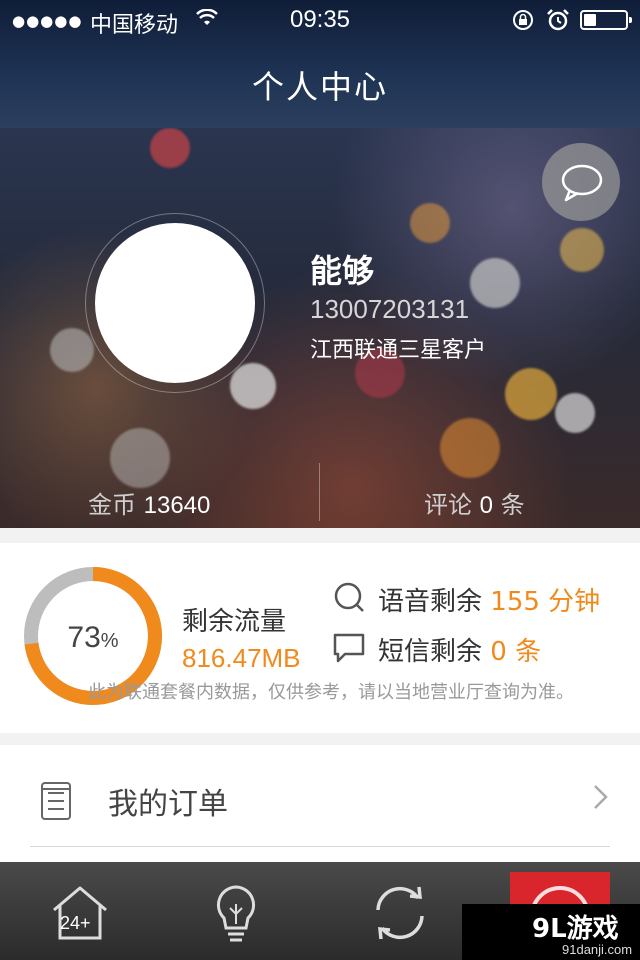 The height and width of the screenshot is (960, 640). What do you see at coordinates (430, 602) in the screenshot?
I see `voice-label: 语音剩余` at bounding box center [430, 602].